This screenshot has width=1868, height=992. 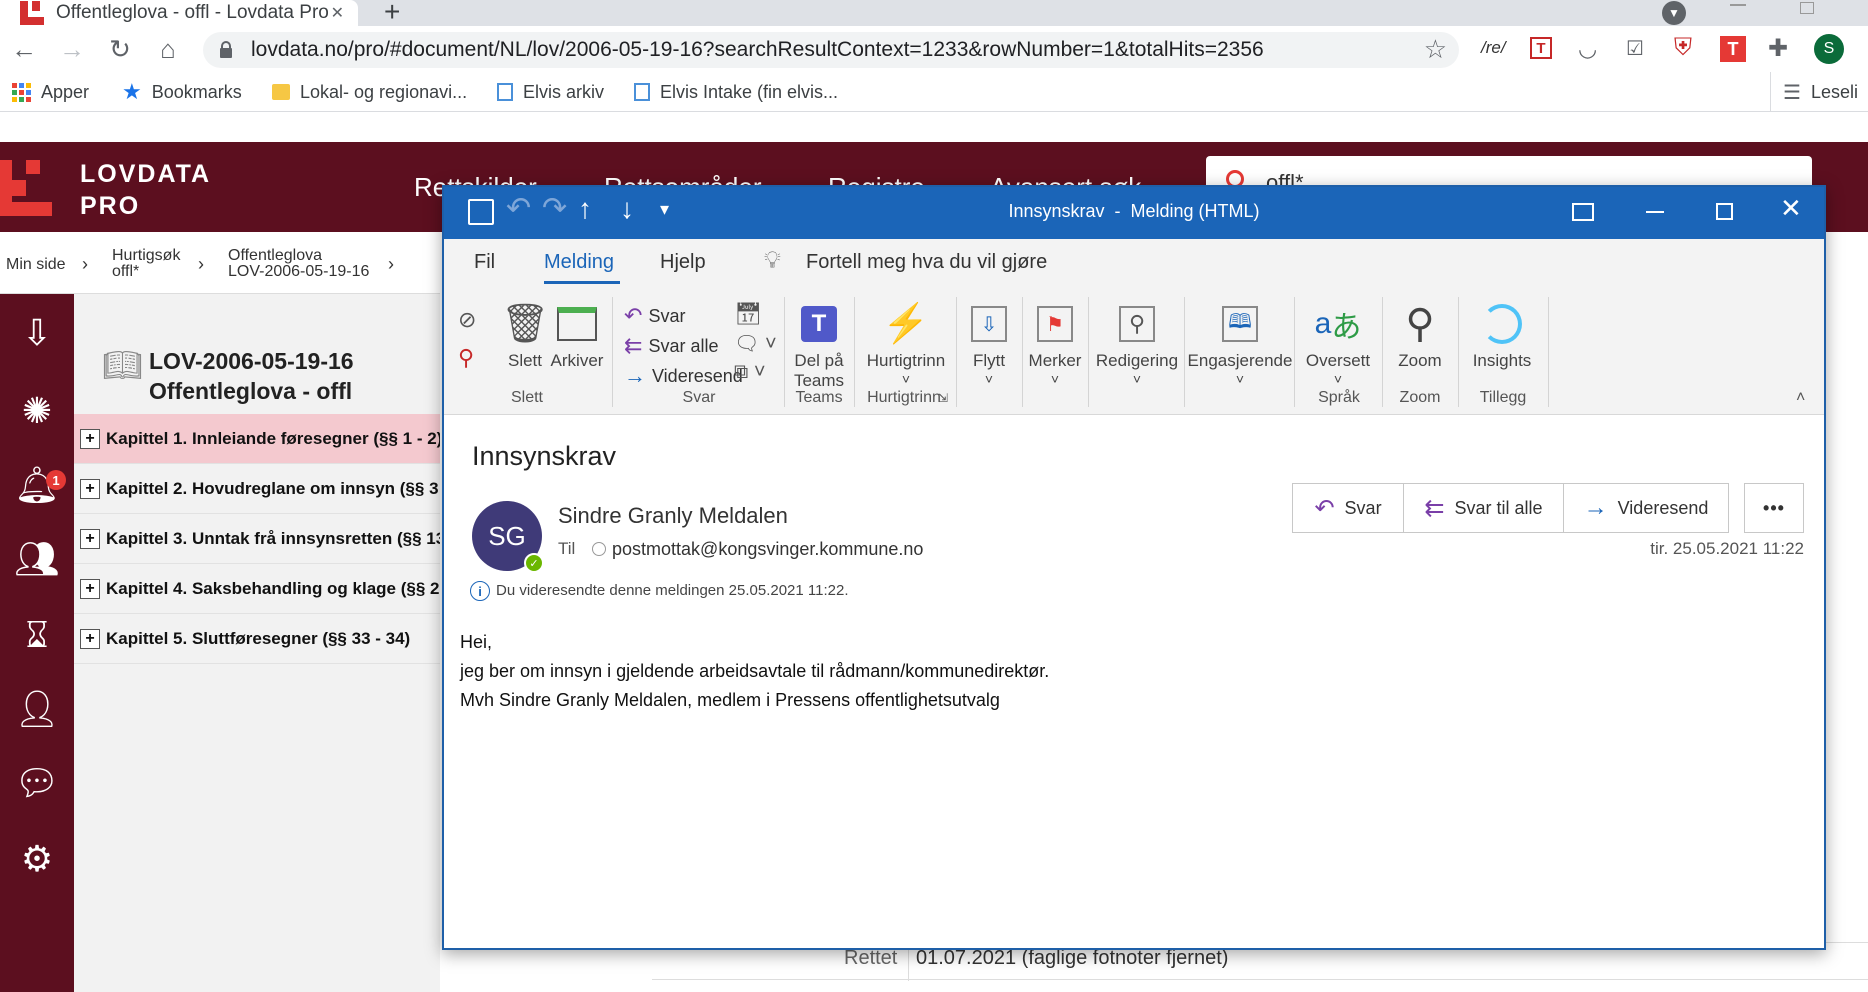 I want to click on tell-me-search: Fortell meg hva du vil gjøre, so click(x=926, y=262).